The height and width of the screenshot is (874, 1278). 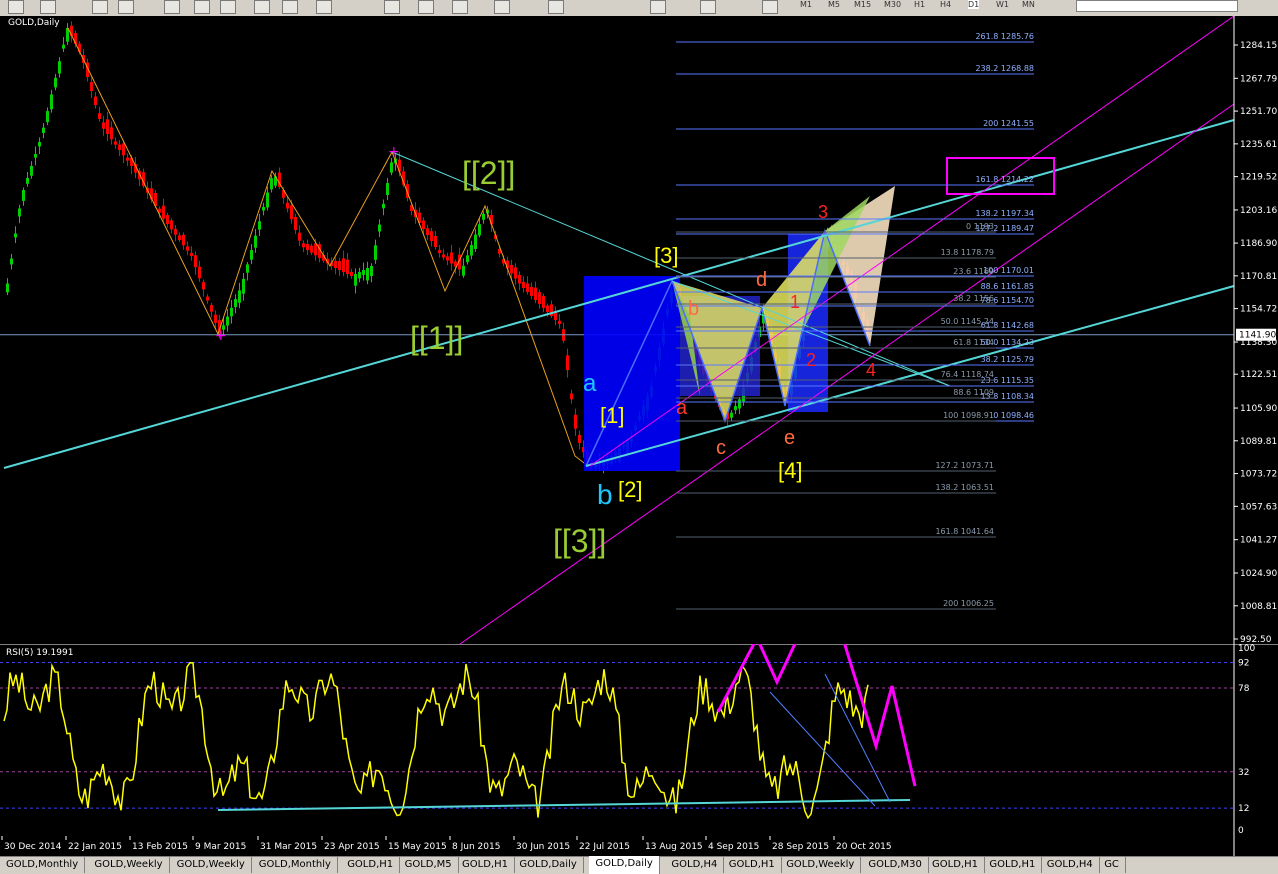 What do you see at coordinates (426, 7) in the screenshot?
I see `refresh-icon` at bounding box center [426, 7].